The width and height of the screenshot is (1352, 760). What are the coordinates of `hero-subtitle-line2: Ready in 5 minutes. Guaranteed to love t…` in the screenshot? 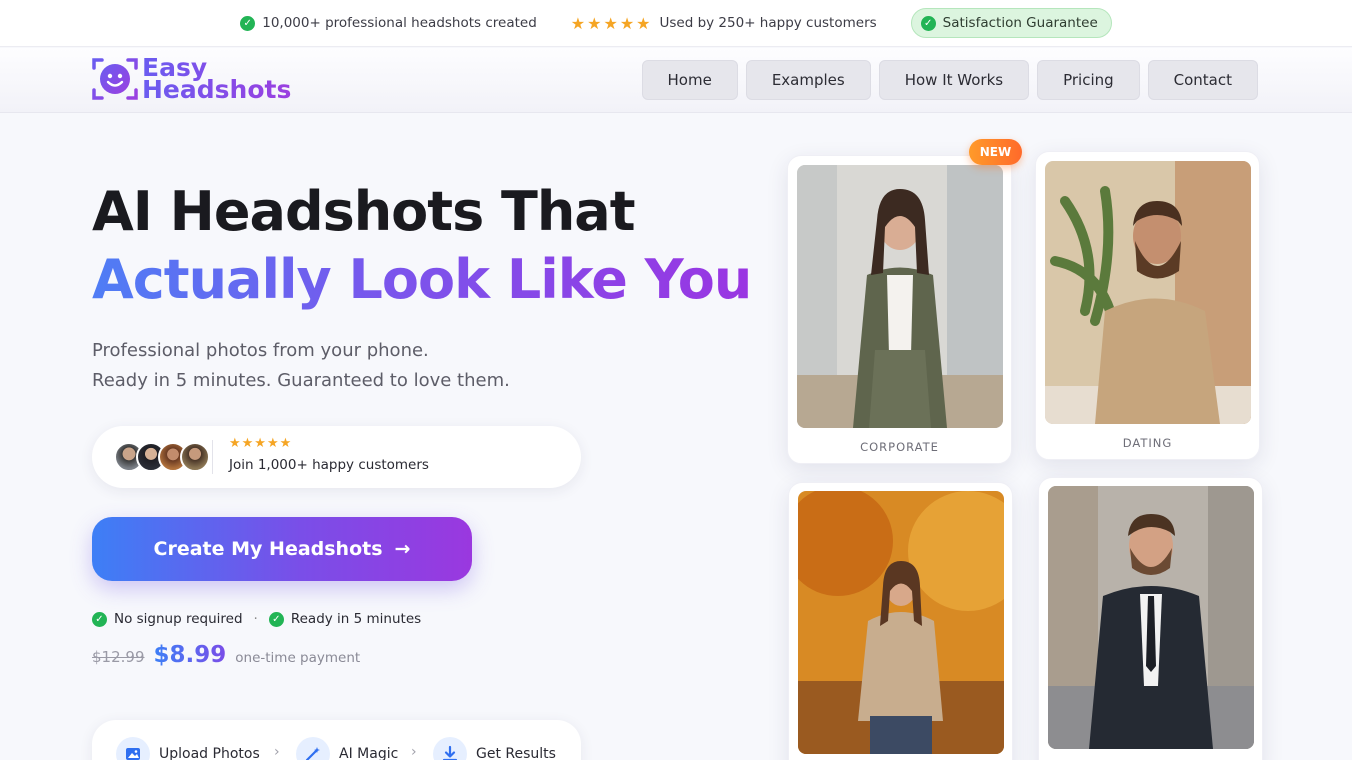 It's located at (301, 380).